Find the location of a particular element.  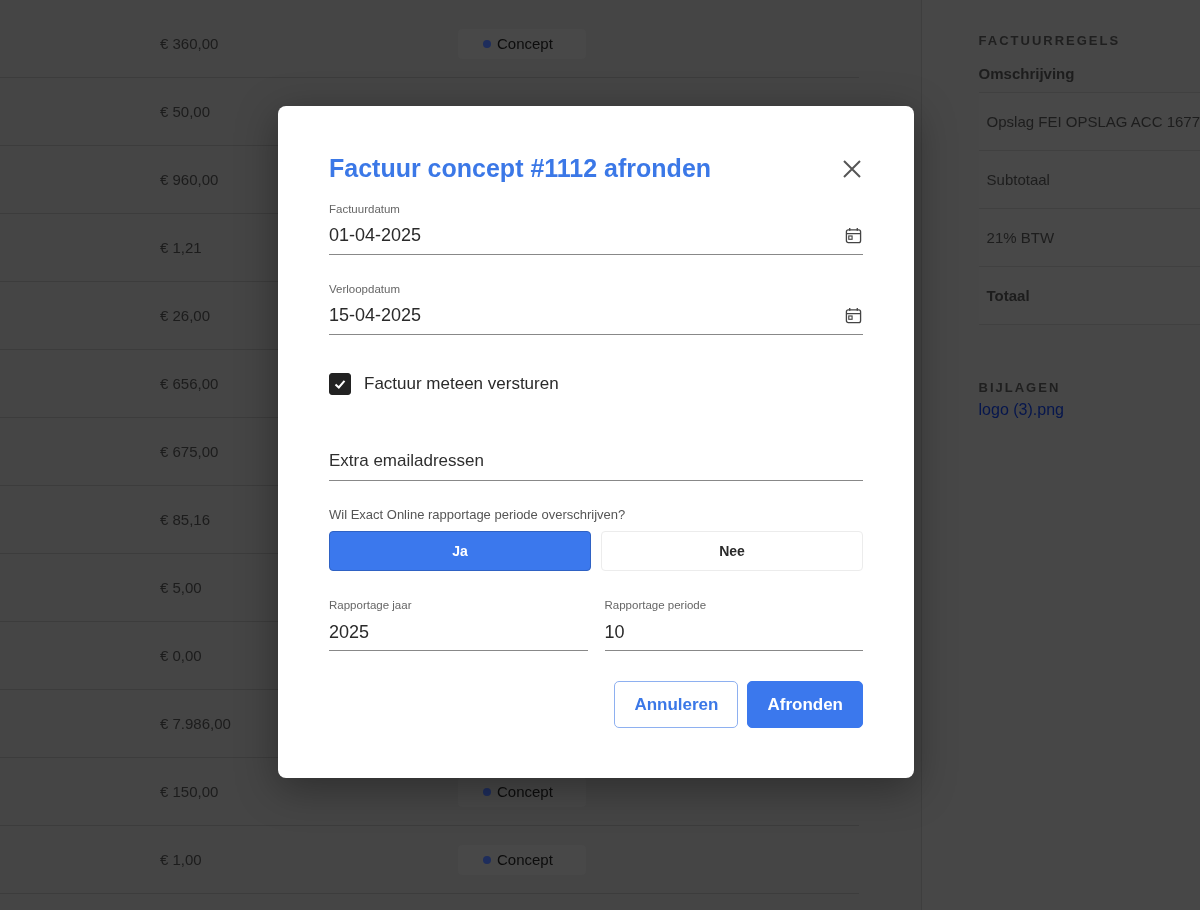

dialog-title: Factuur concept #1112 afronden is located at coordinates (520, 168).